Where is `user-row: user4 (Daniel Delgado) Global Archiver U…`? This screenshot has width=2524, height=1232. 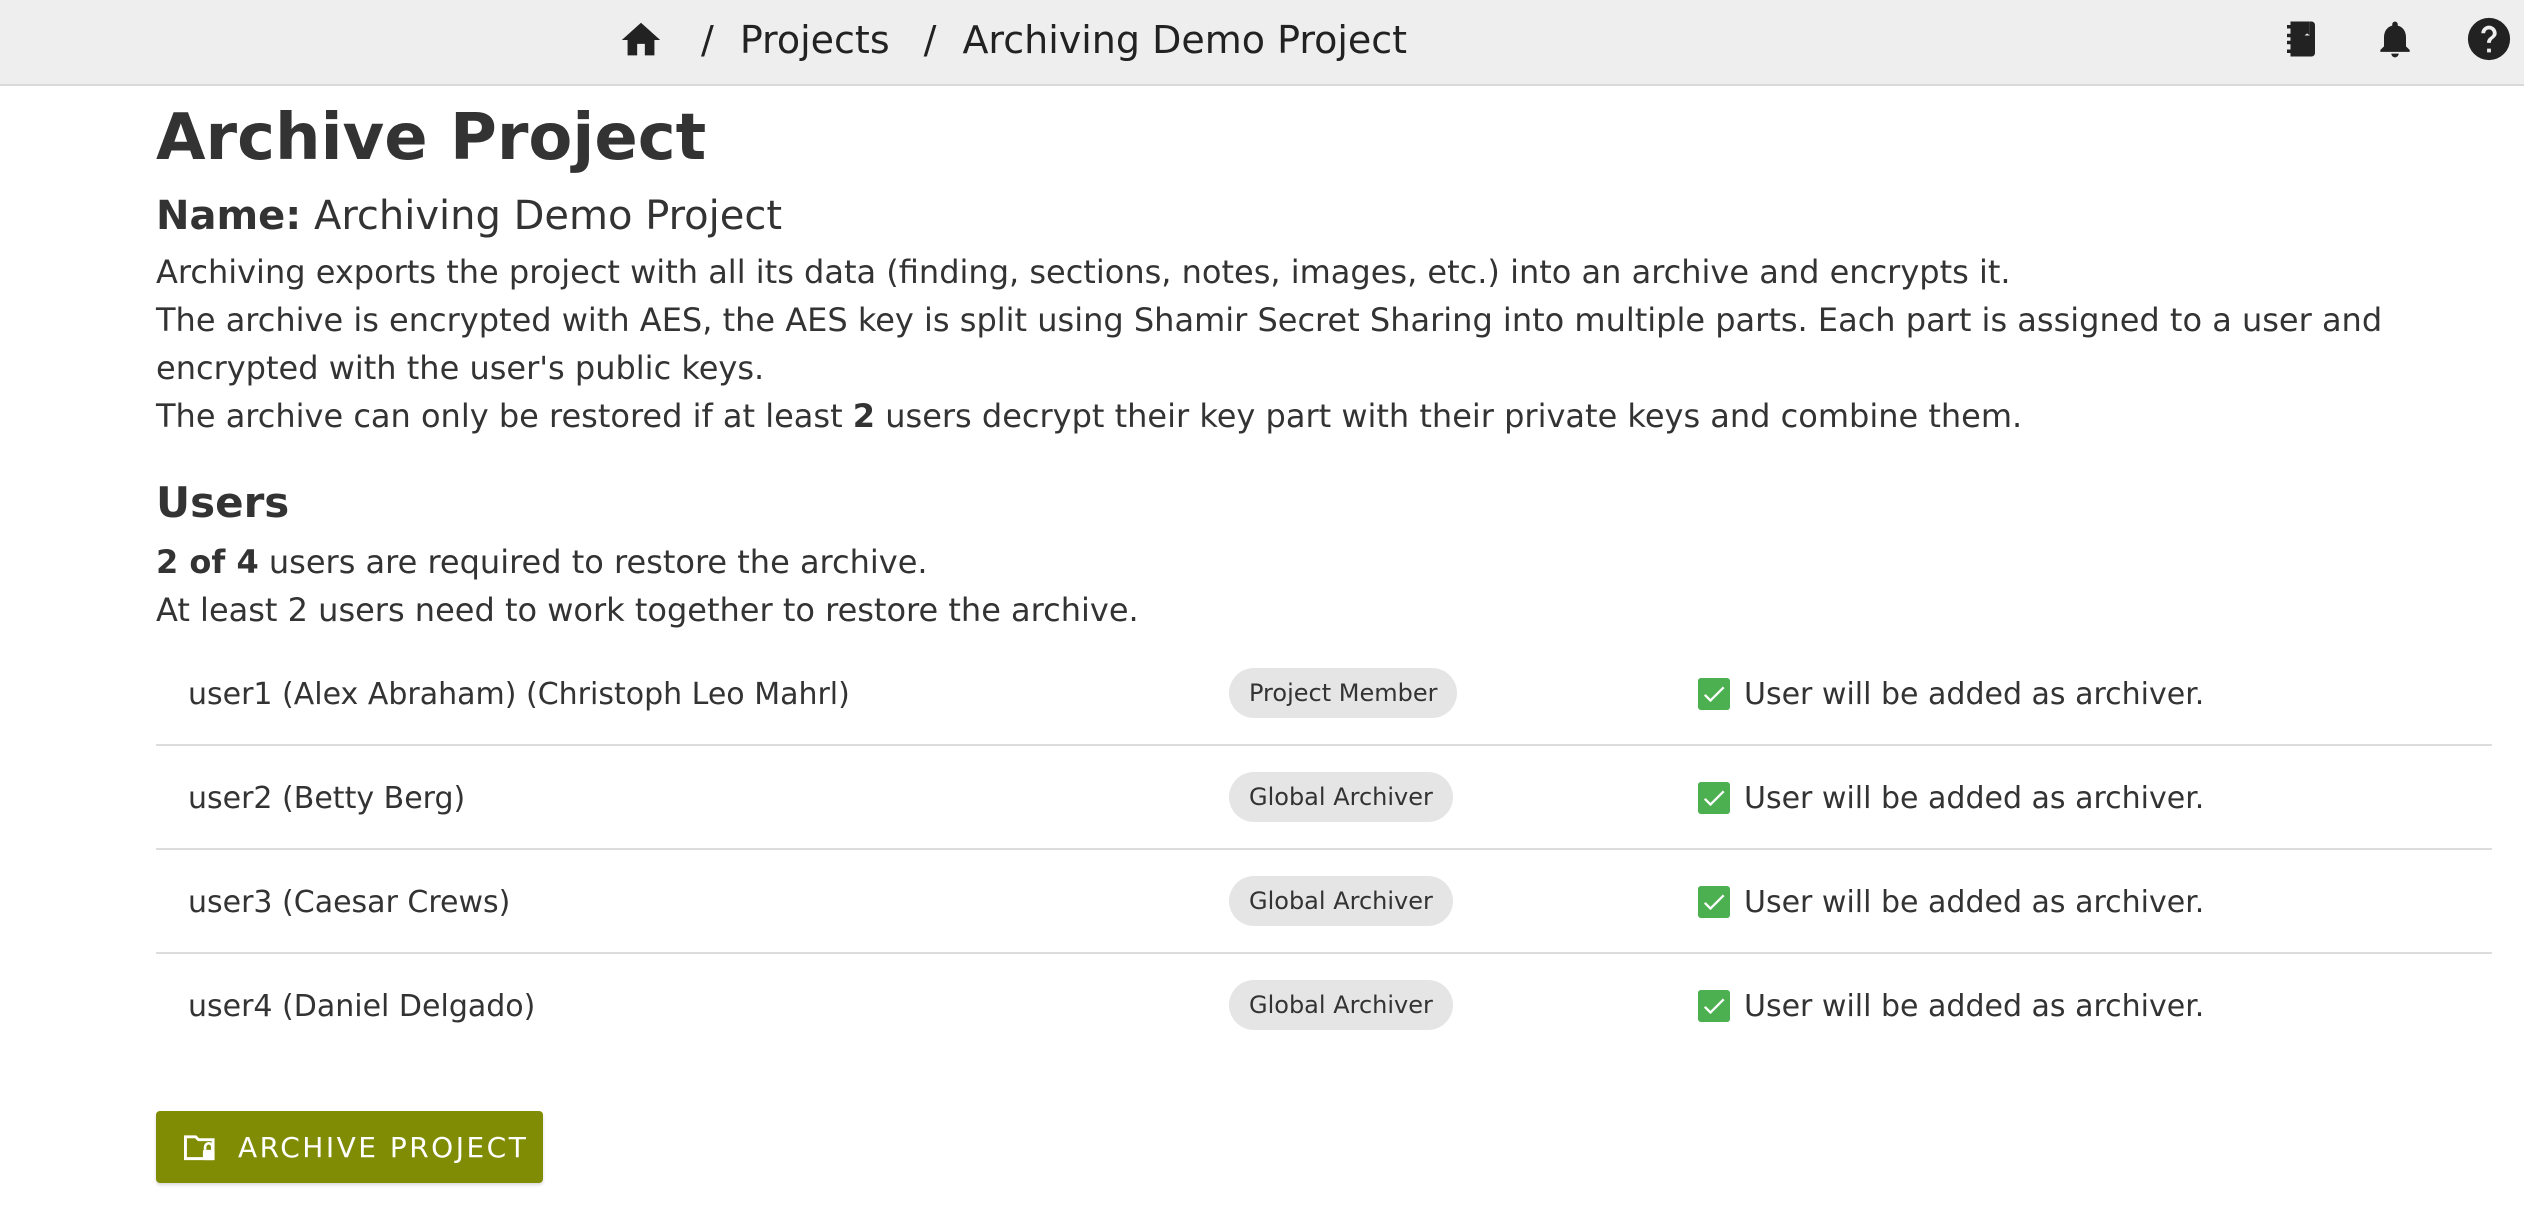 user-row: user4 (Daniel Delgado) Global Archiver U… is located at coordinates (1324, 1006).